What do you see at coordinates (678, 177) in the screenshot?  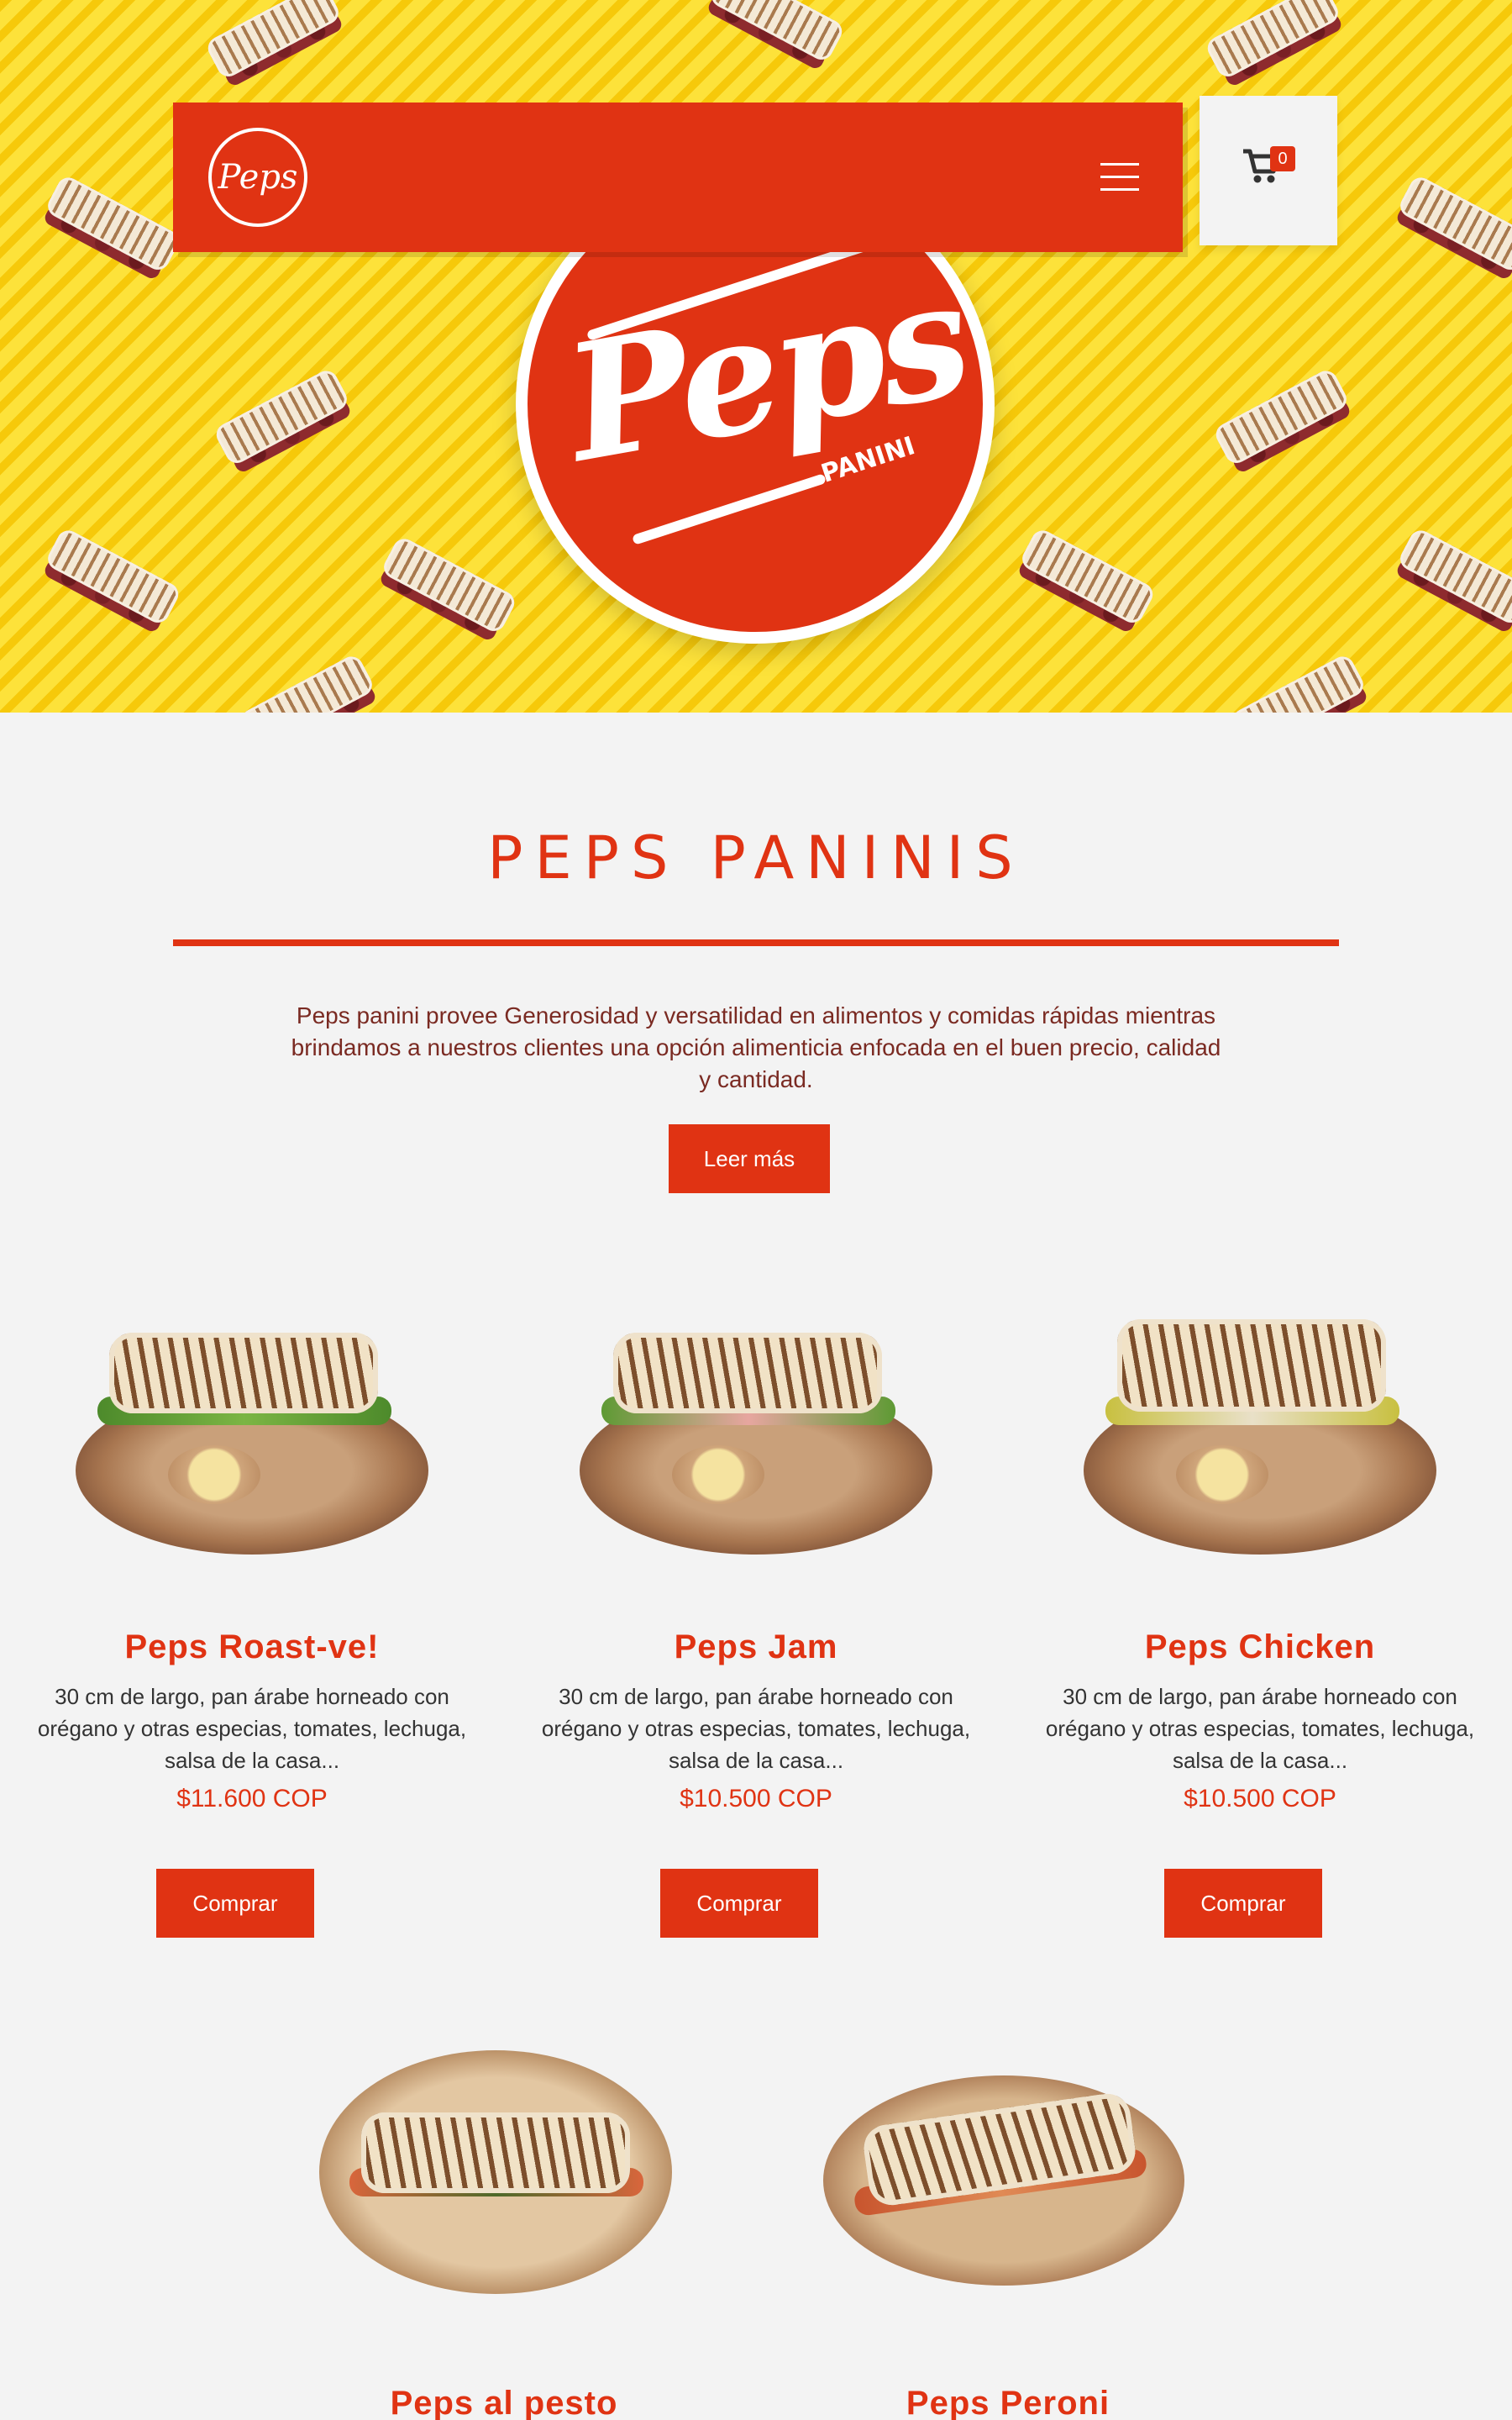 I see `top-navbar: Peps` at bounding box center [678, 177].